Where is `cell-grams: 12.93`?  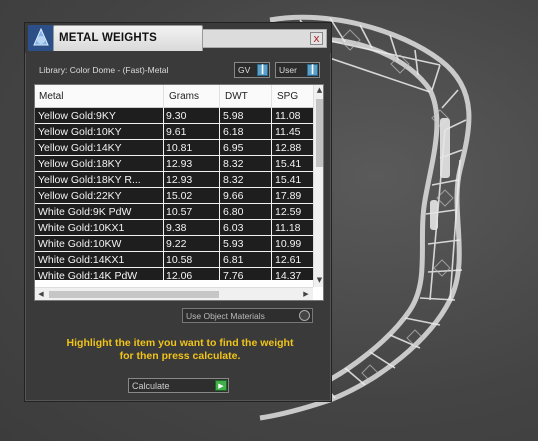 cell-grams: 12.93 is located at coordinates (179, 164).